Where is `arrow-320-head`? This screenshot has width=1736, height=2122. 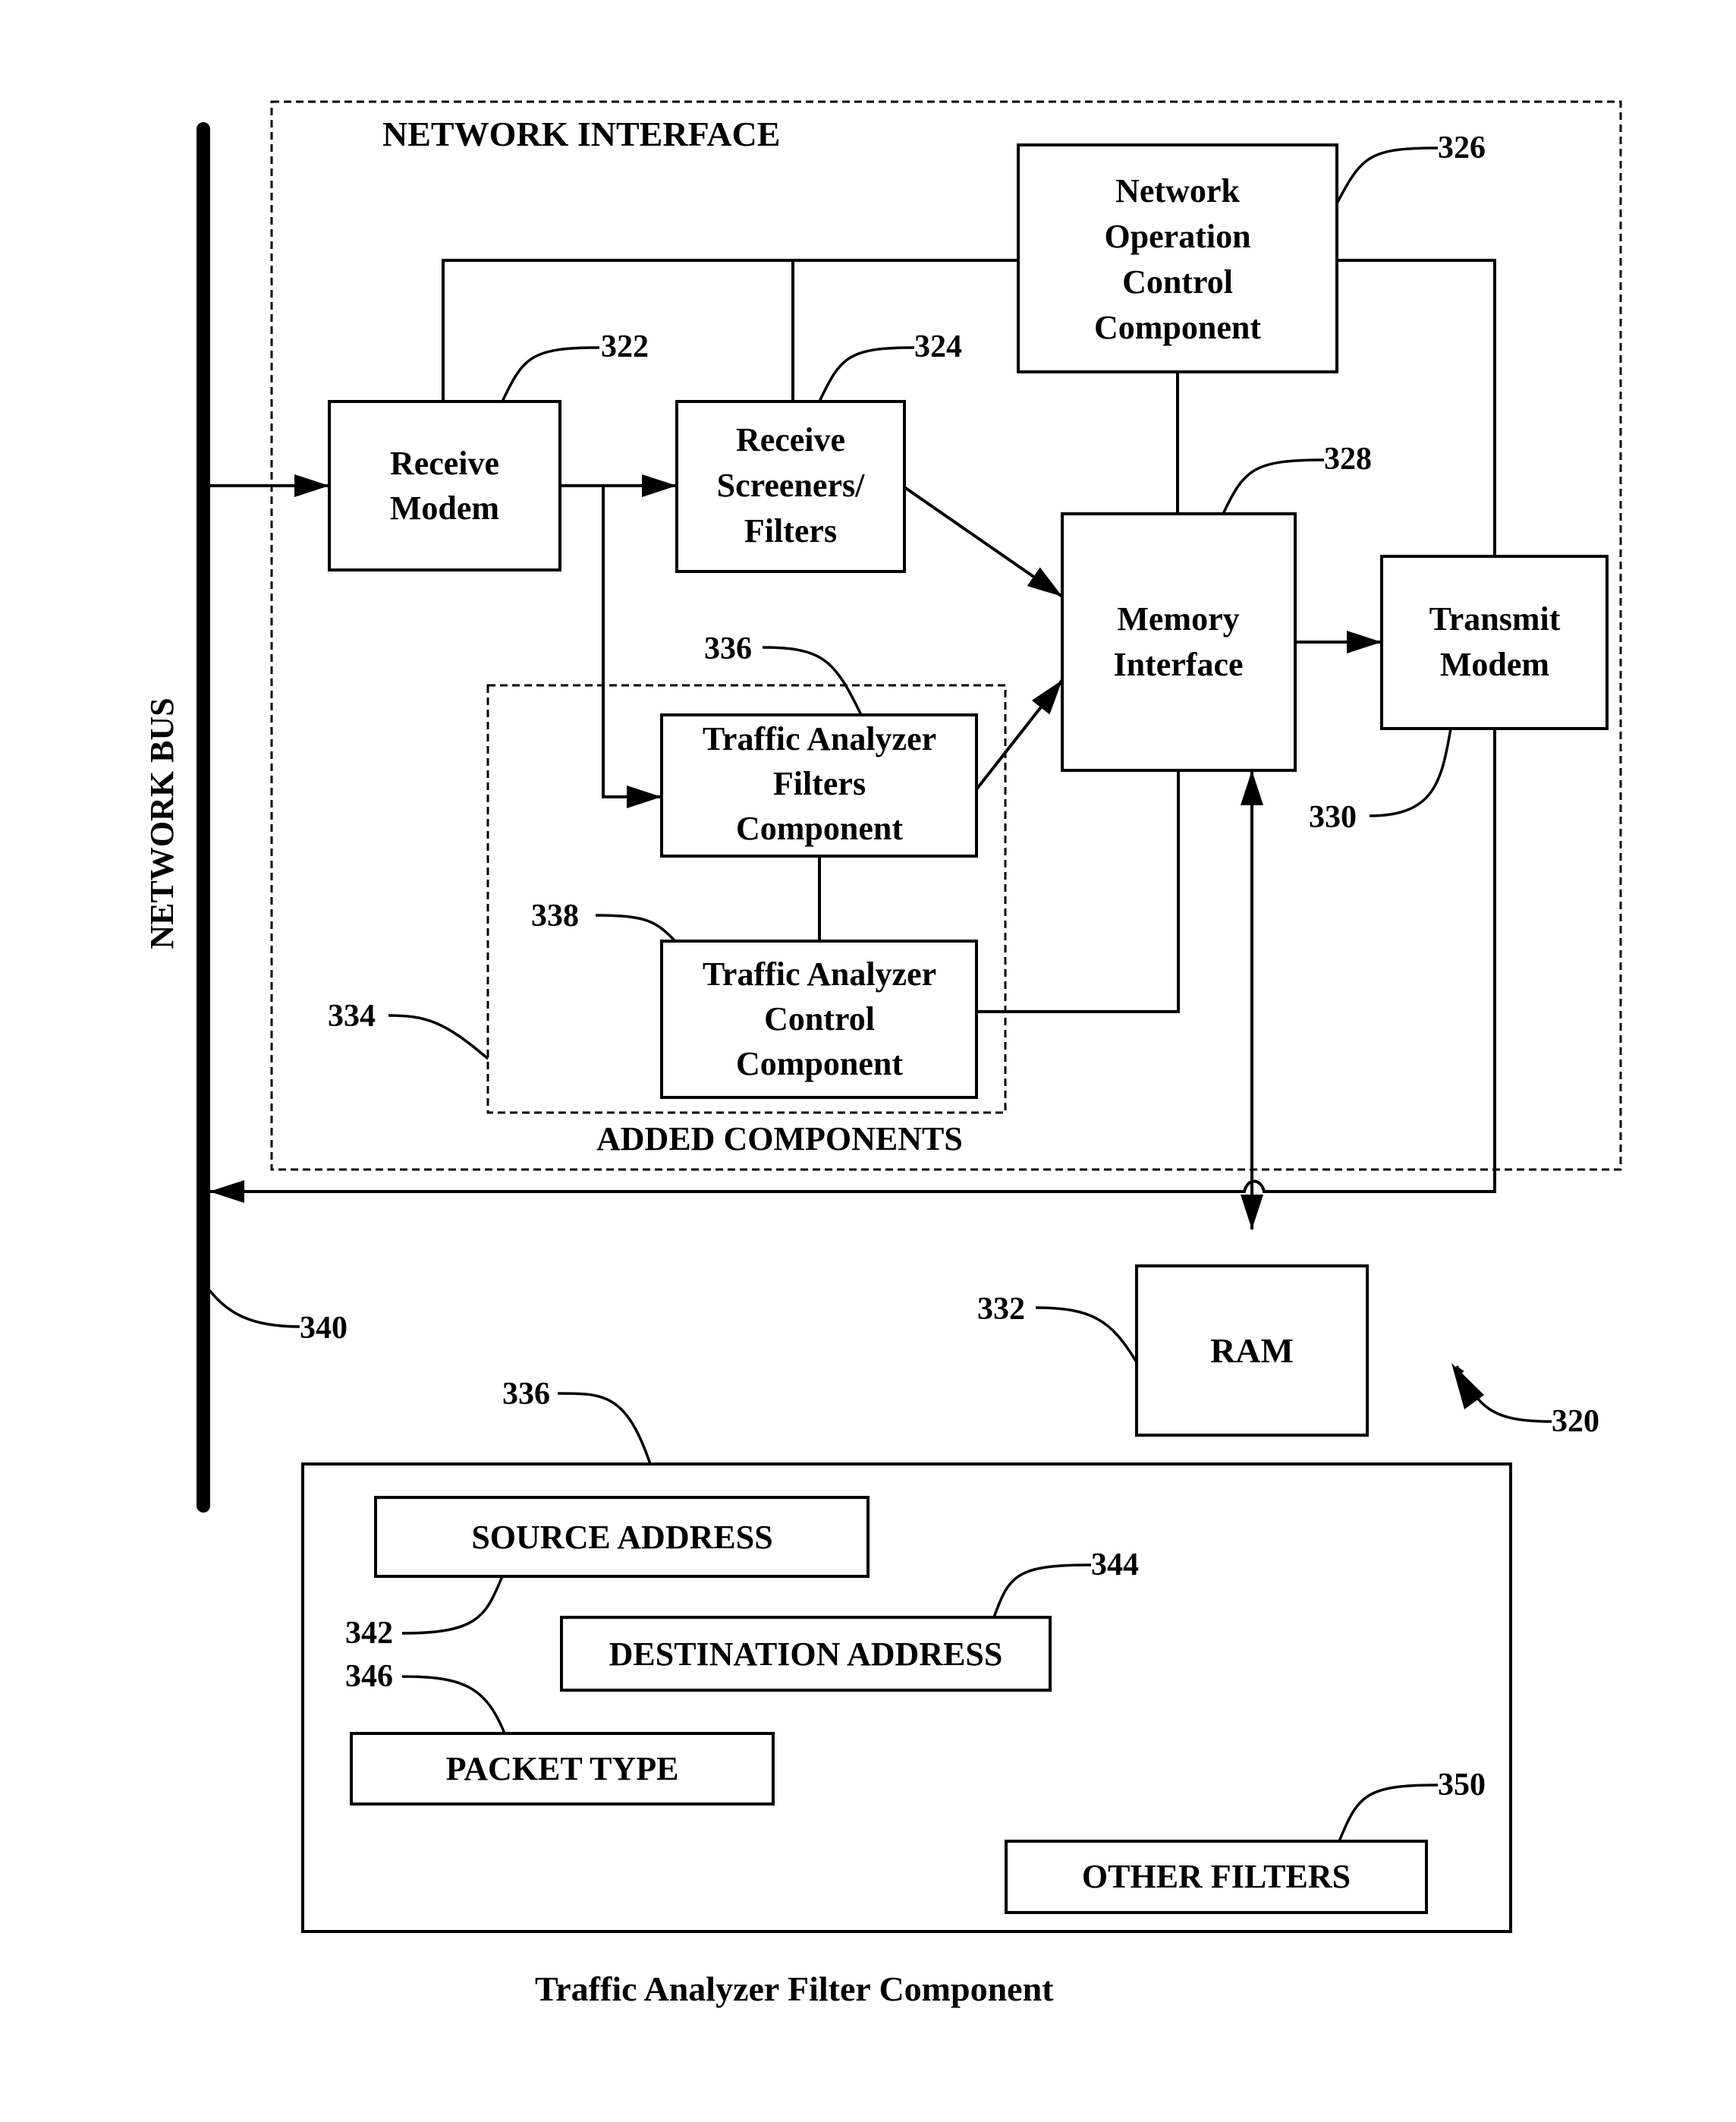
arrow-320-head is located at coordinates (1467, 1386).